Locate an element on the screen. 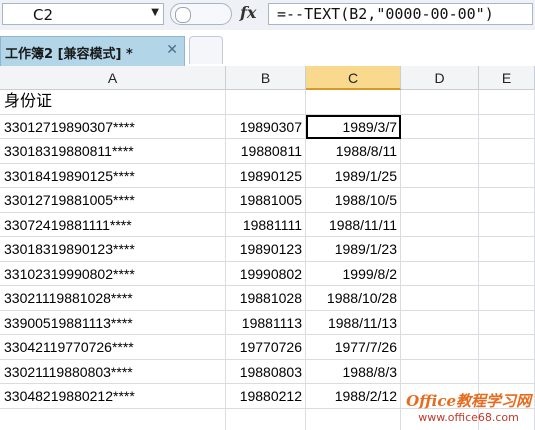 Image resolution: width=535 pixels, height=430 pixels. formula-input: =--TEXT(B2,"0000-00-00") is located at coordinates (400, 14).